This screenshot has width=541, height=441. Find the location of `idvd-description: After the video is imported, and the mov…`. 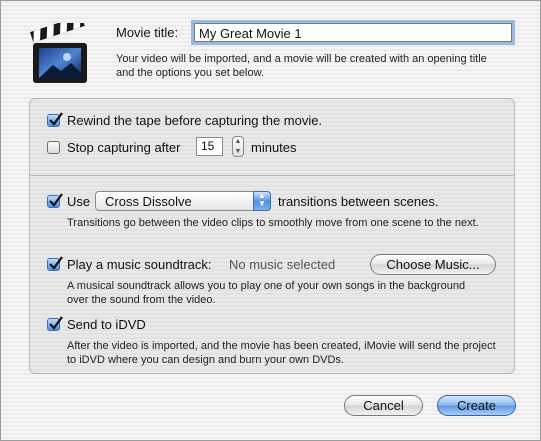

idvd-description: After the video is imported, and the mov… is located at coordinates (281, 353).